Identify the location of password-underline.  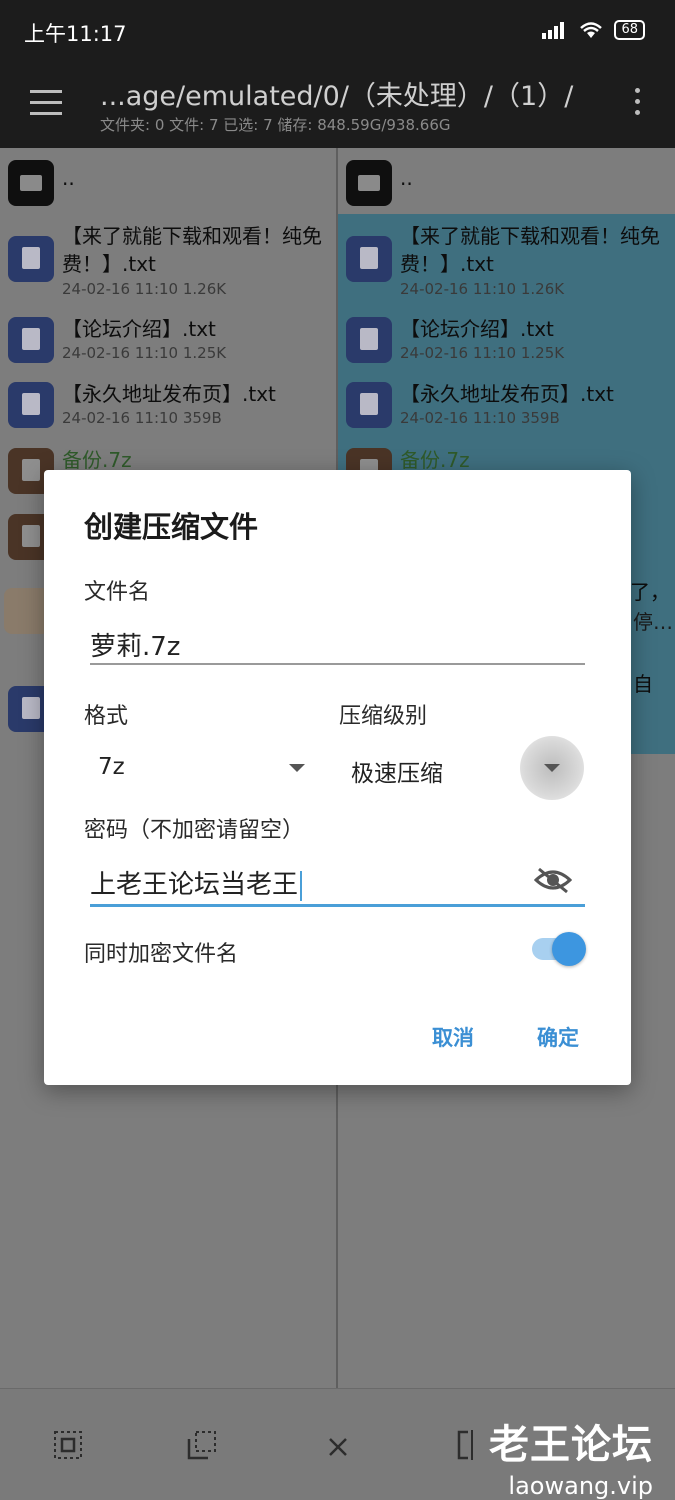
(337, 905).